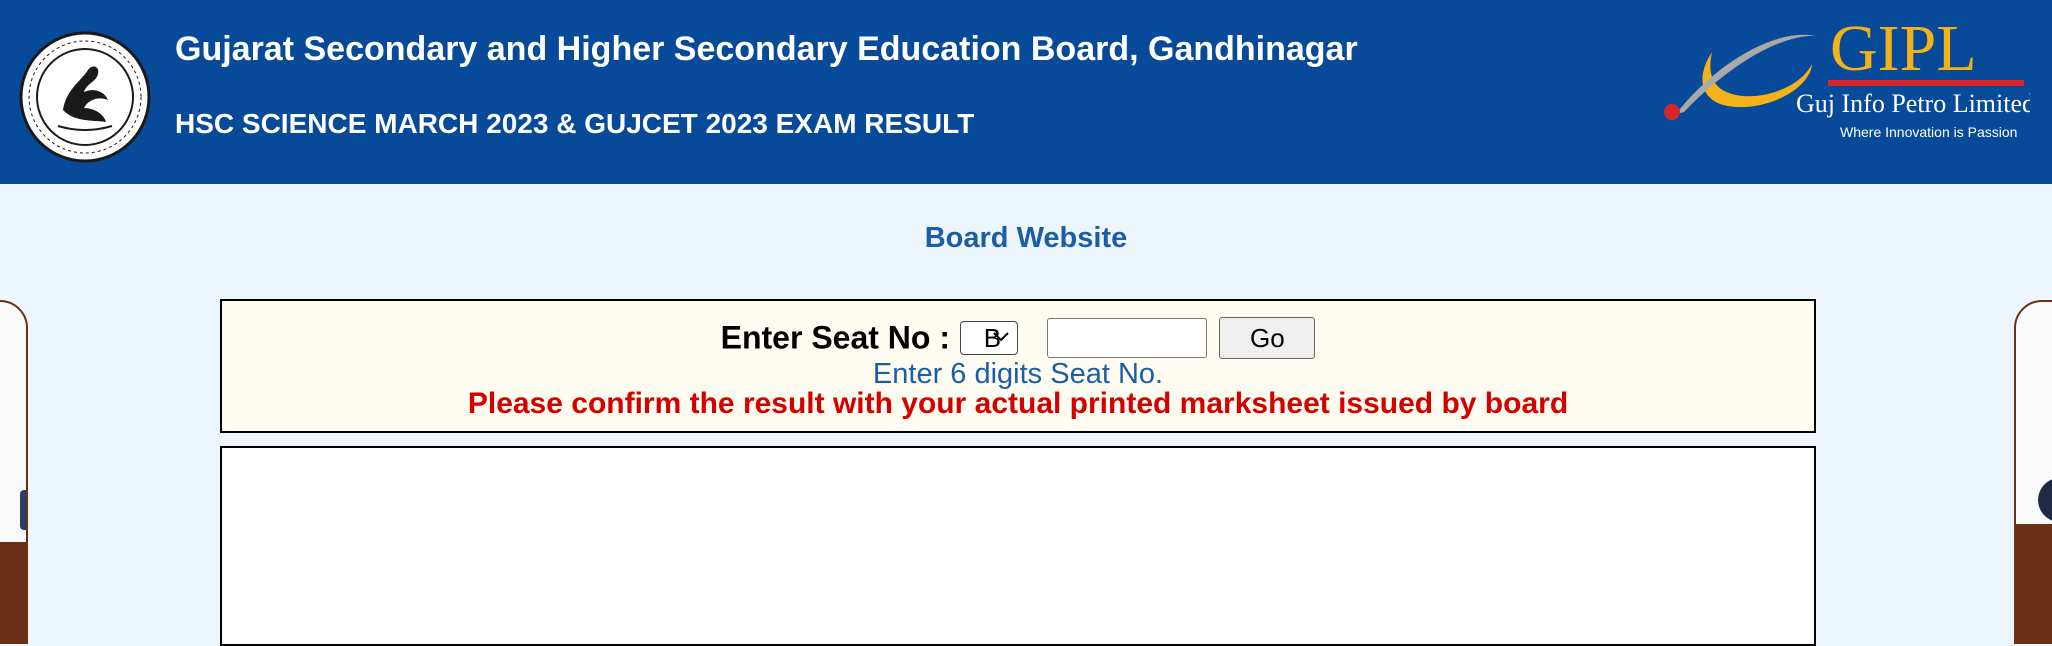  What do you see at coordinates (1126, 338) in the screenshot?
I see `seat-number-input` at bounding box center [1126, 338].